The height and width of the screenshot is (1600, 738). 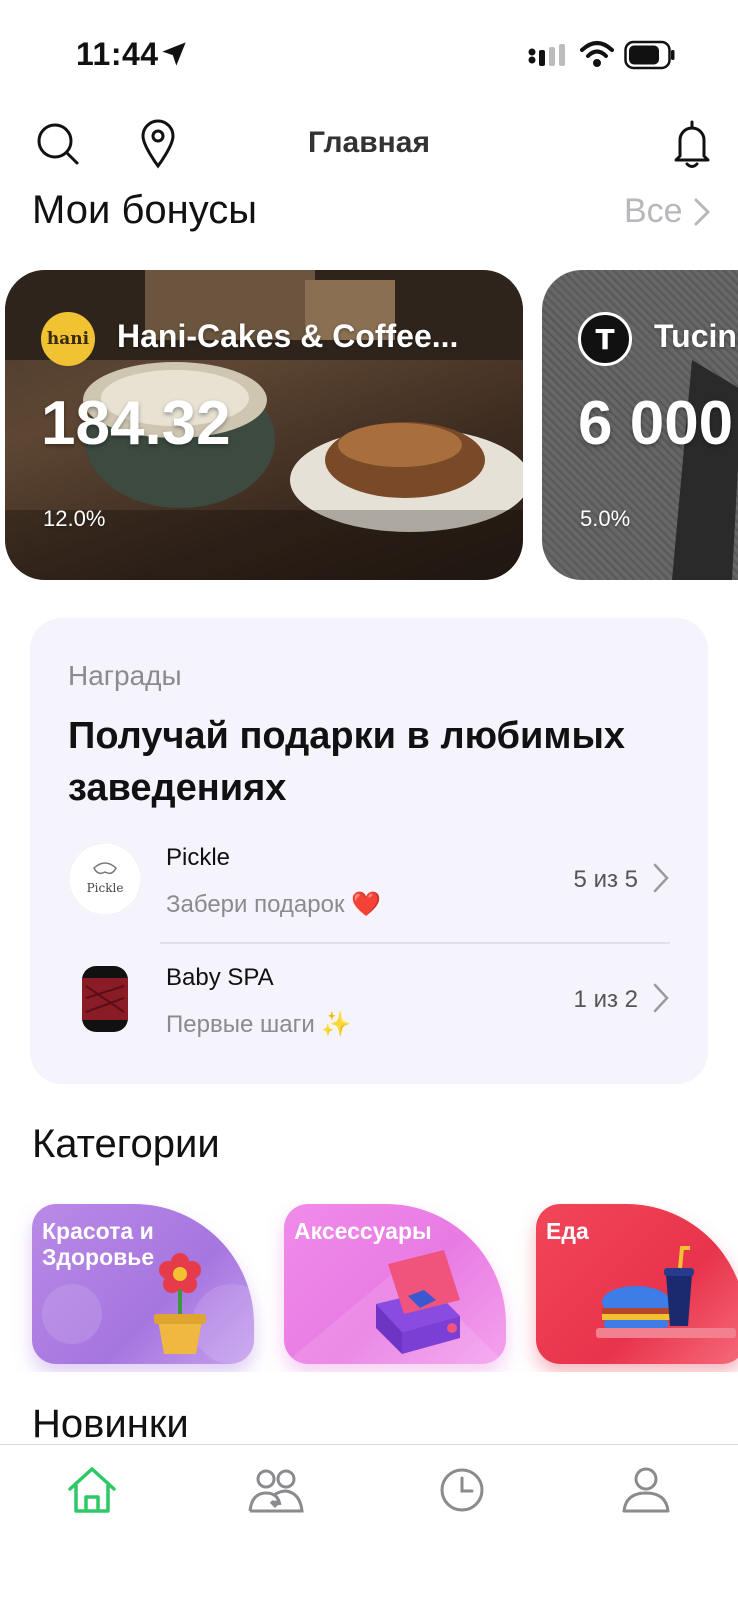 I want to click on rewards-title: Получай подарки в любимых заведениях, so click(x=347, y=762).